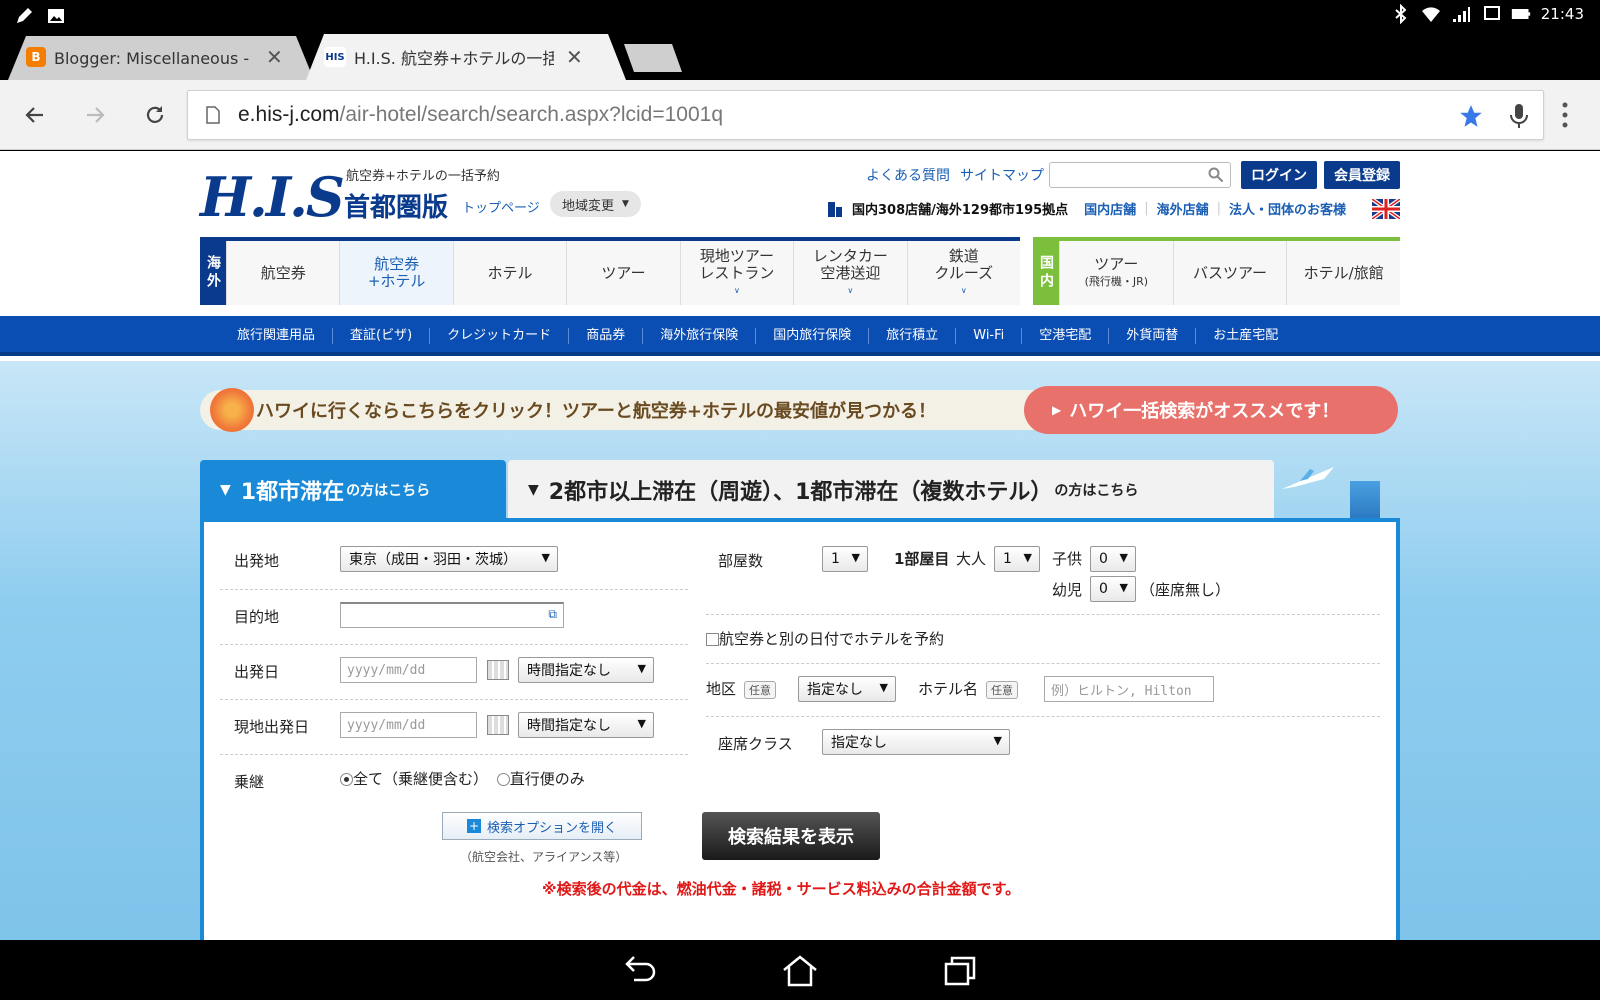 This screenshot has height=1000, width=1600. I want to click on nav-label: 航空券, so click(397, 264).